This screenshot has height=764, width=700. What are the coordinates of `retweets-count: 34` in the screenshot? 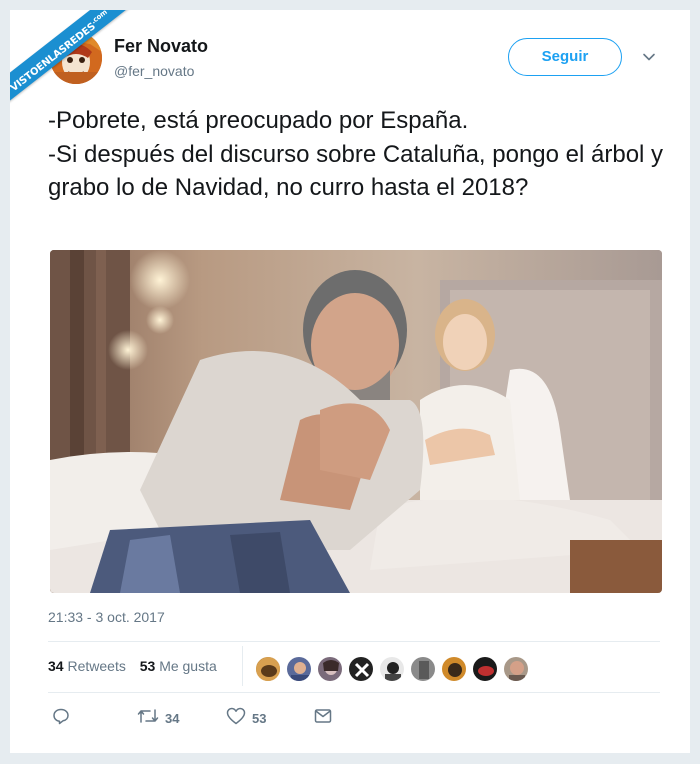 It's located at (56, 666).